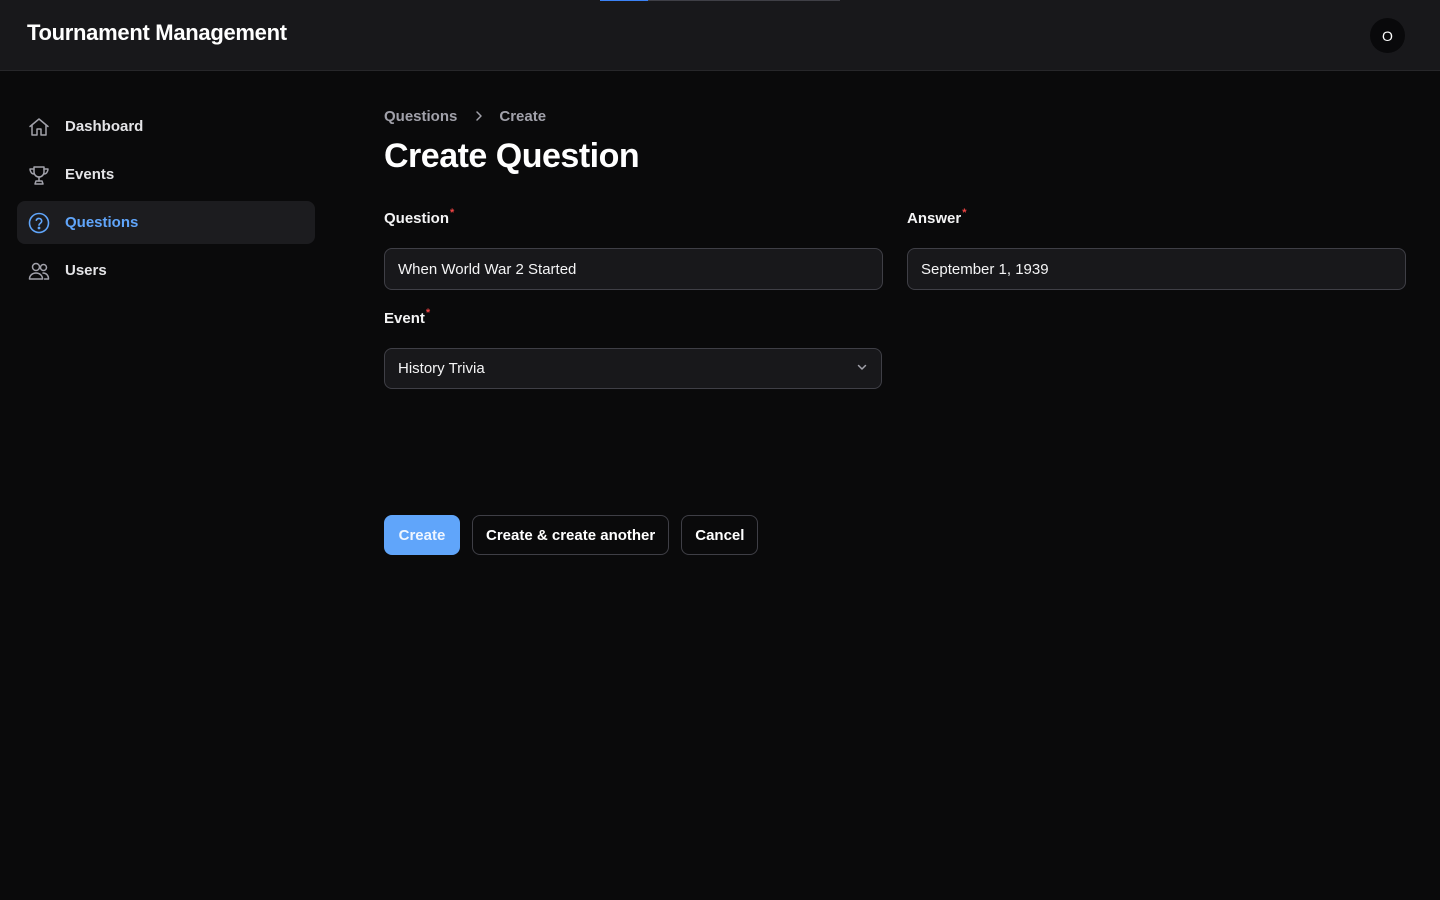 The width and height of the screenshot is (1440, 900). Describe the element at coordinates (166, 126) in the screenshot. I see `sidebar-item-dashboard: Dashboard` at that location.